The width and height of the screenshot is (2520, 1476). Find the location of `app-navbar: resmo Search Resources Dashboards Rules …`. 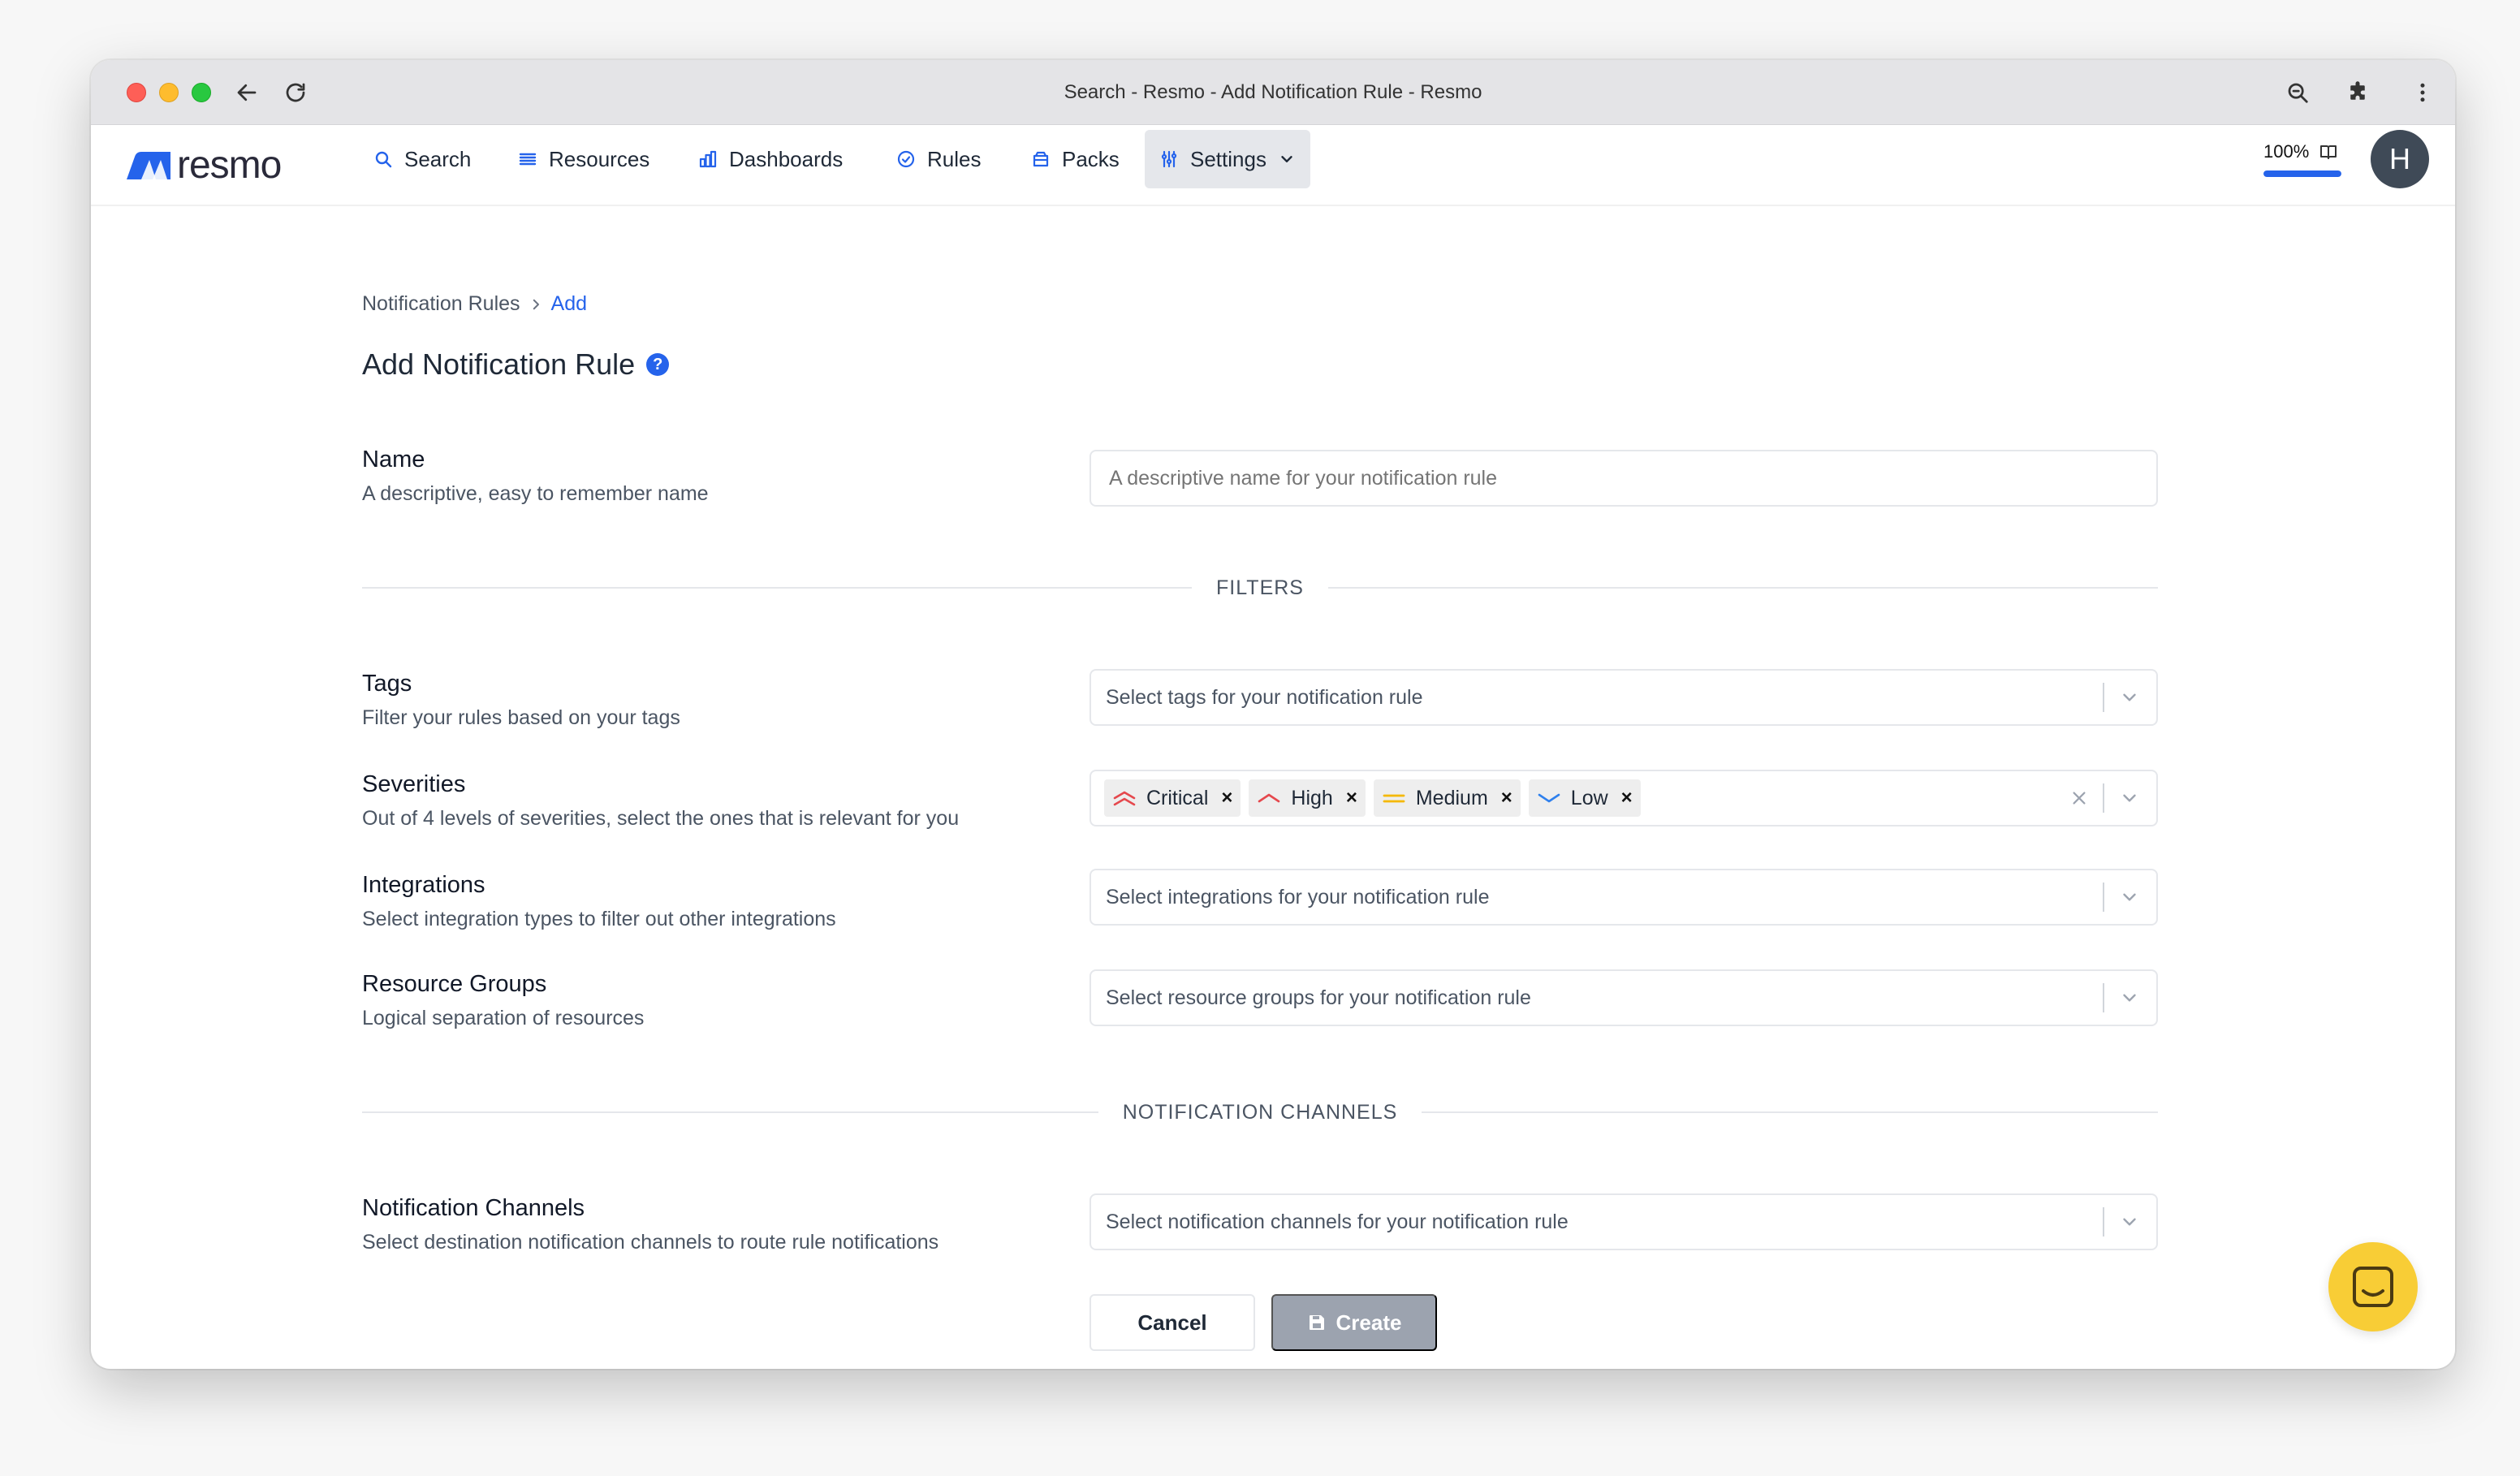

app-navbar: resmo Search Resources Dashboards Rules … is located at coordinates (1273, 165).